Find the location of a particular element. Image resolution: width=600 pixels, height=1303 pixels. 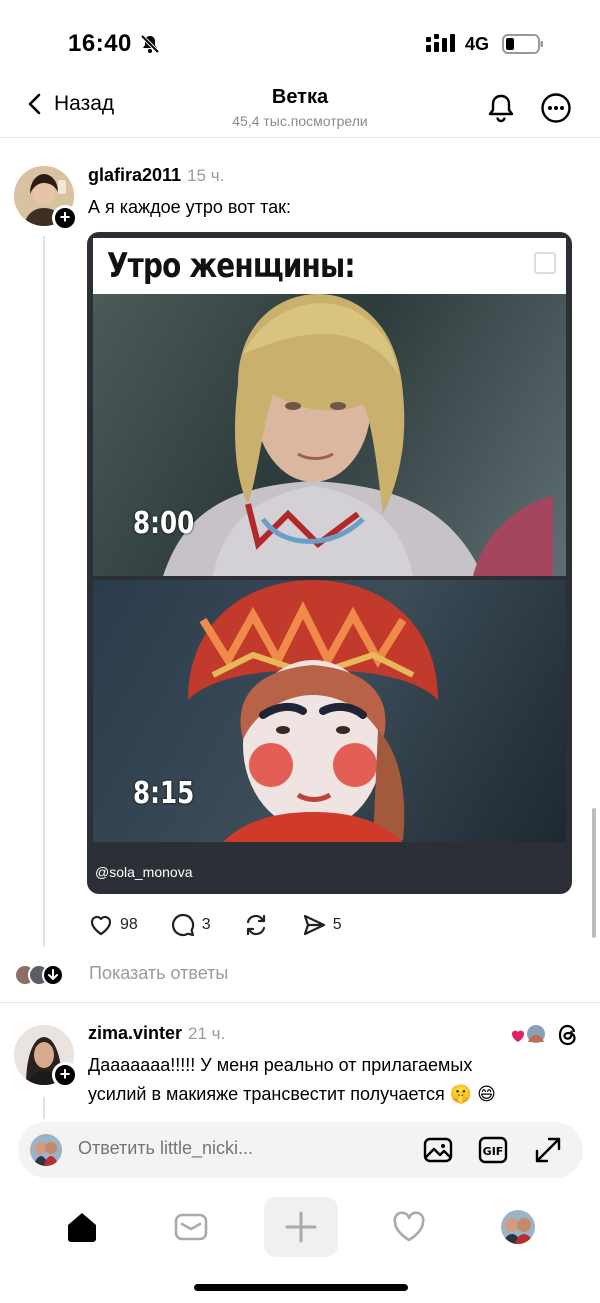

more-icon is located at coordinates (556, 108).